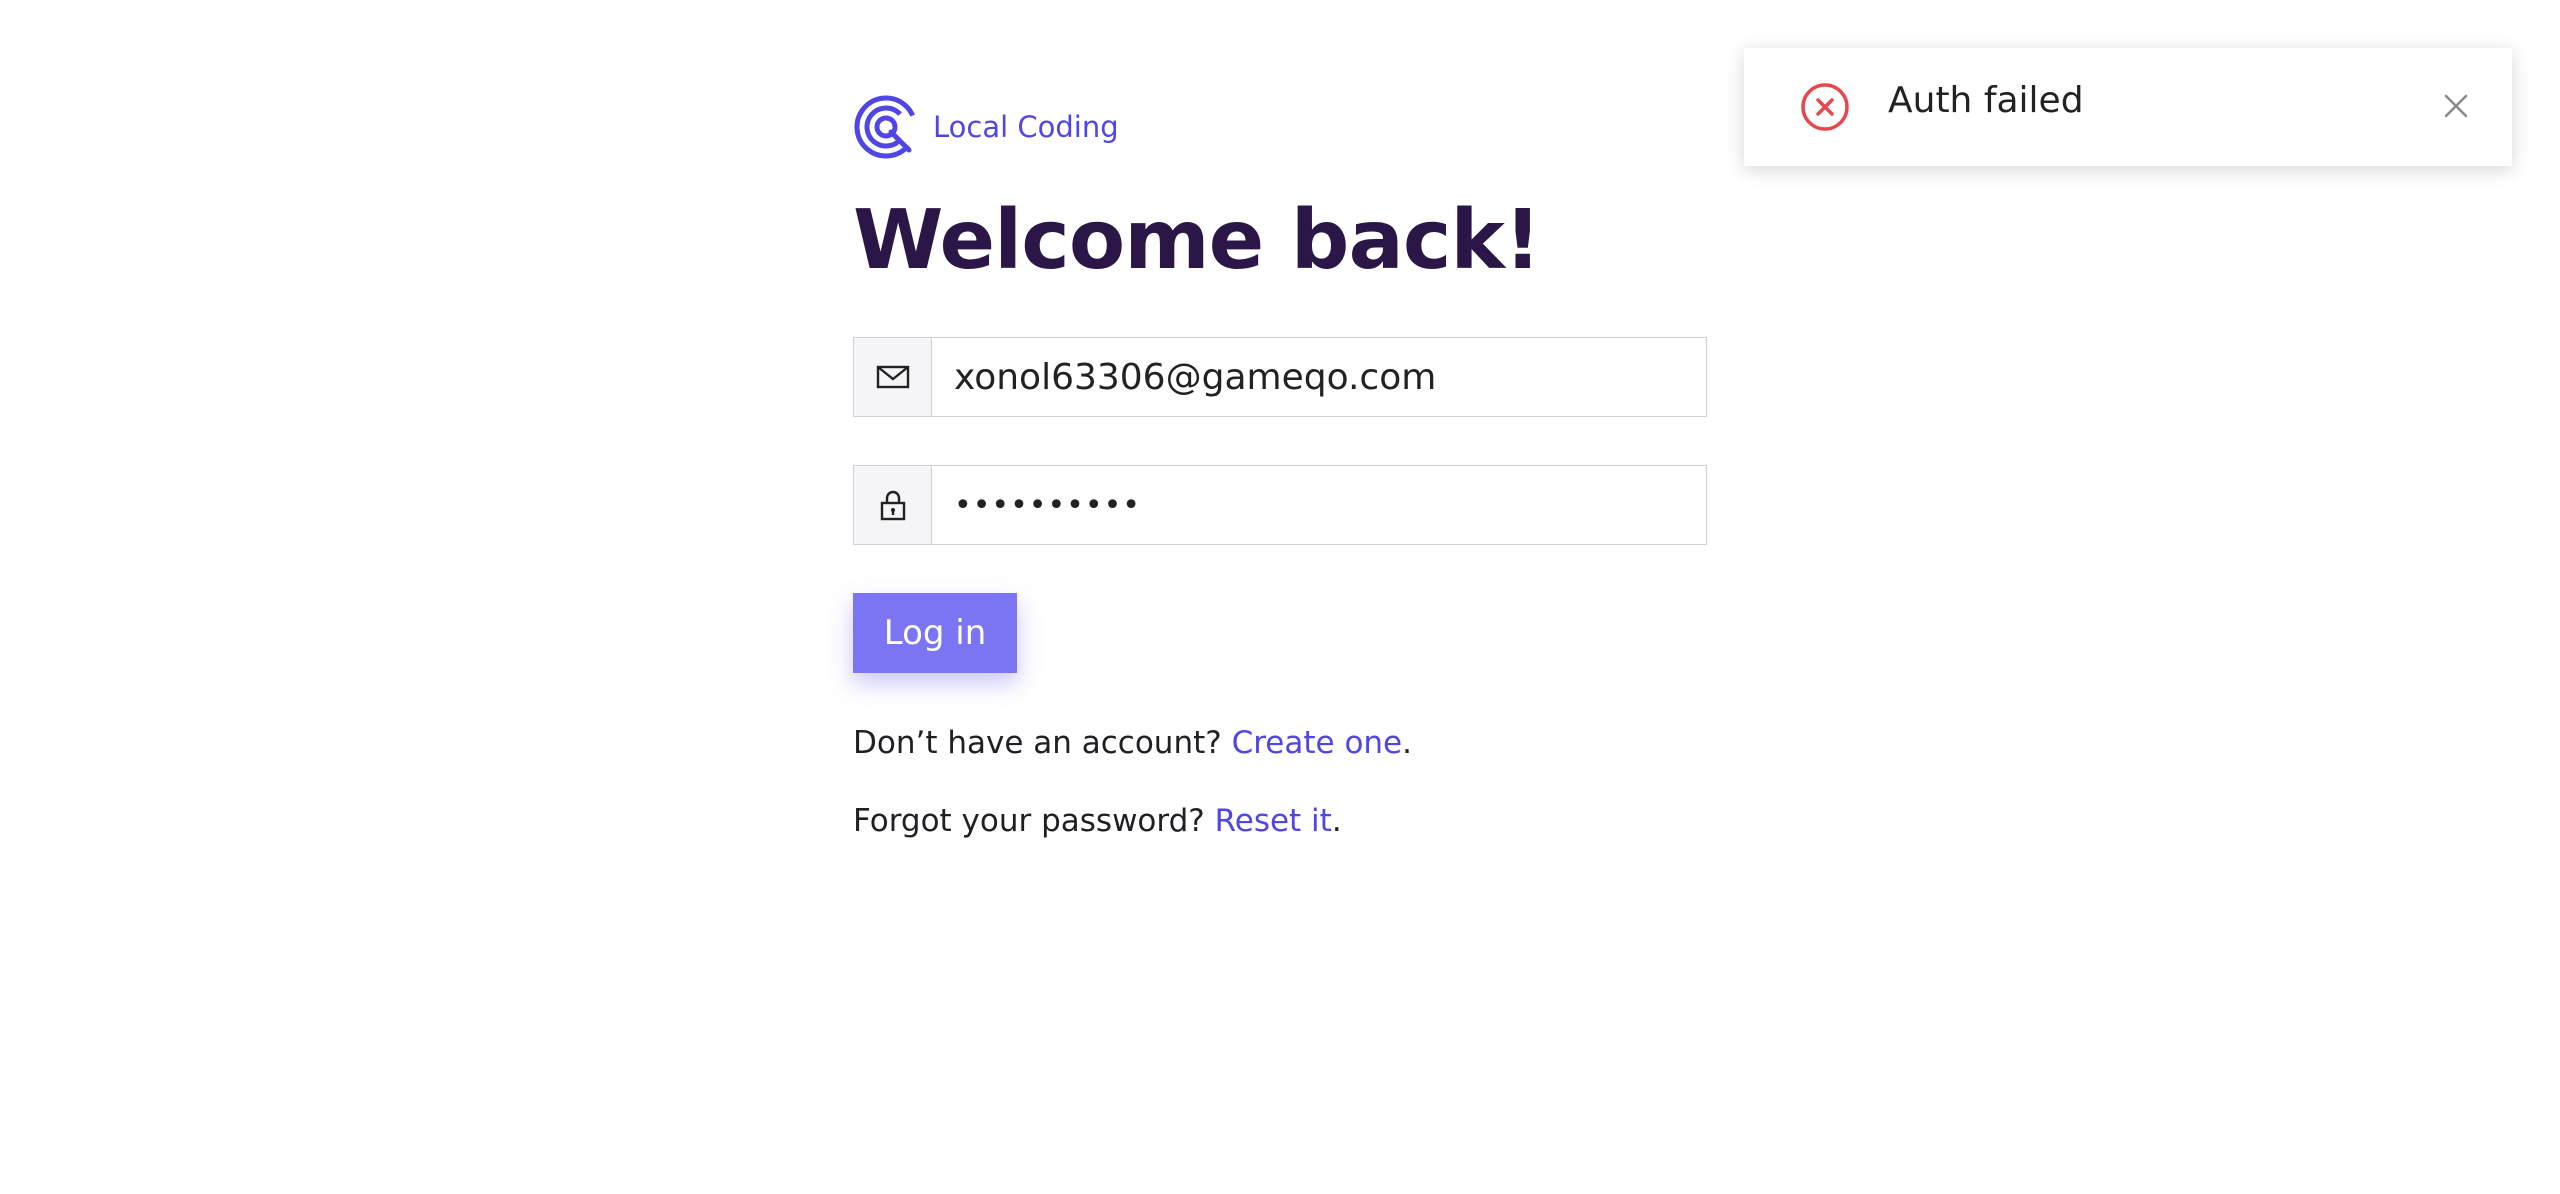 The width and height of the screenshot is (2560, 1194). Describe the element at coordinates (1825, 107) in the screenshot. I see `error-circle-x-icon` at that location.